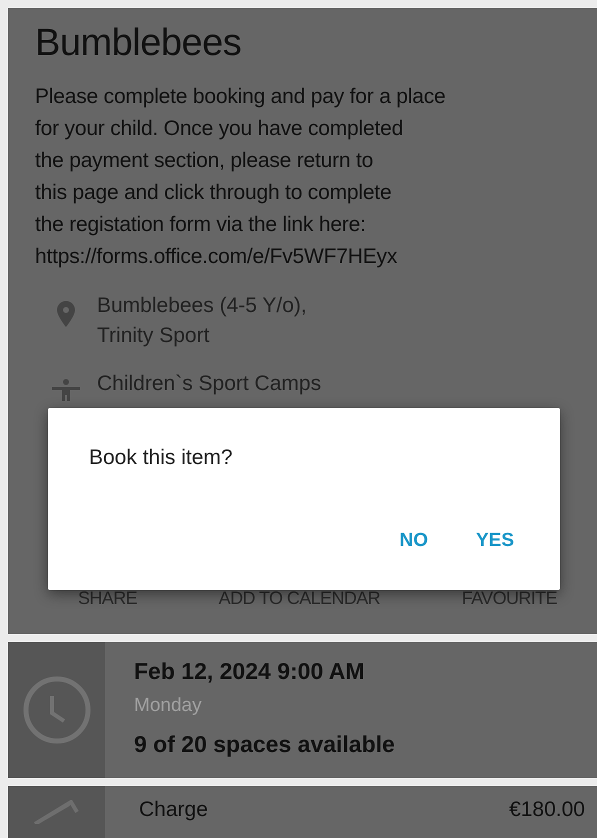 This screenshot has height=838, width=597. I want to click on charge-amount: €180.00, so click(547, 810).